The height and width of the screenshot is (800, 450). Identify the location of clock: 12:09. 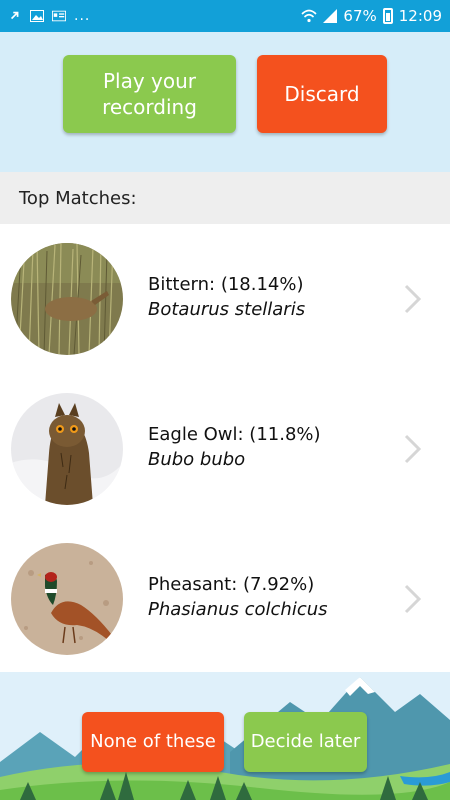
(420, 16).